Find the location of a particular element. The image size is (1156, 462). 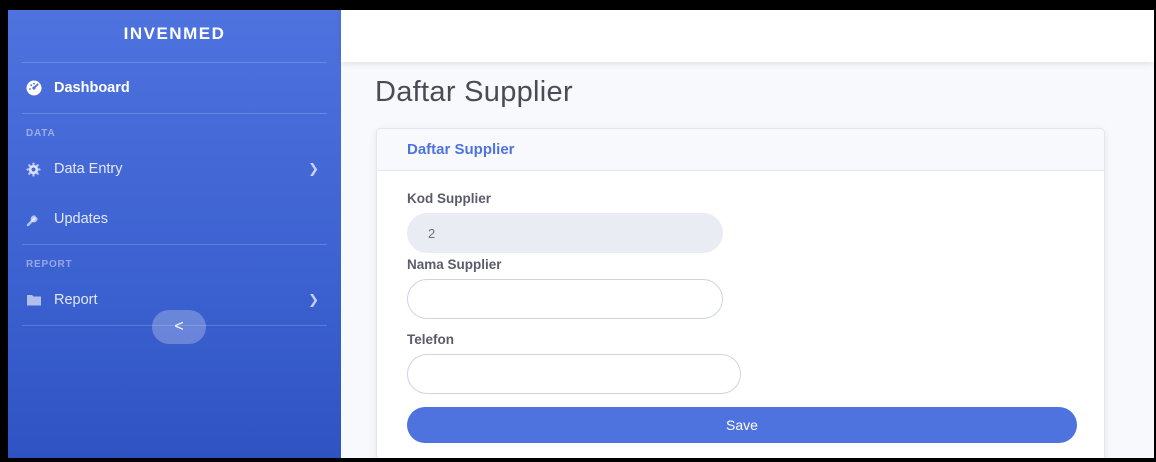

wrench-icon is located at coordinates (40, 219).